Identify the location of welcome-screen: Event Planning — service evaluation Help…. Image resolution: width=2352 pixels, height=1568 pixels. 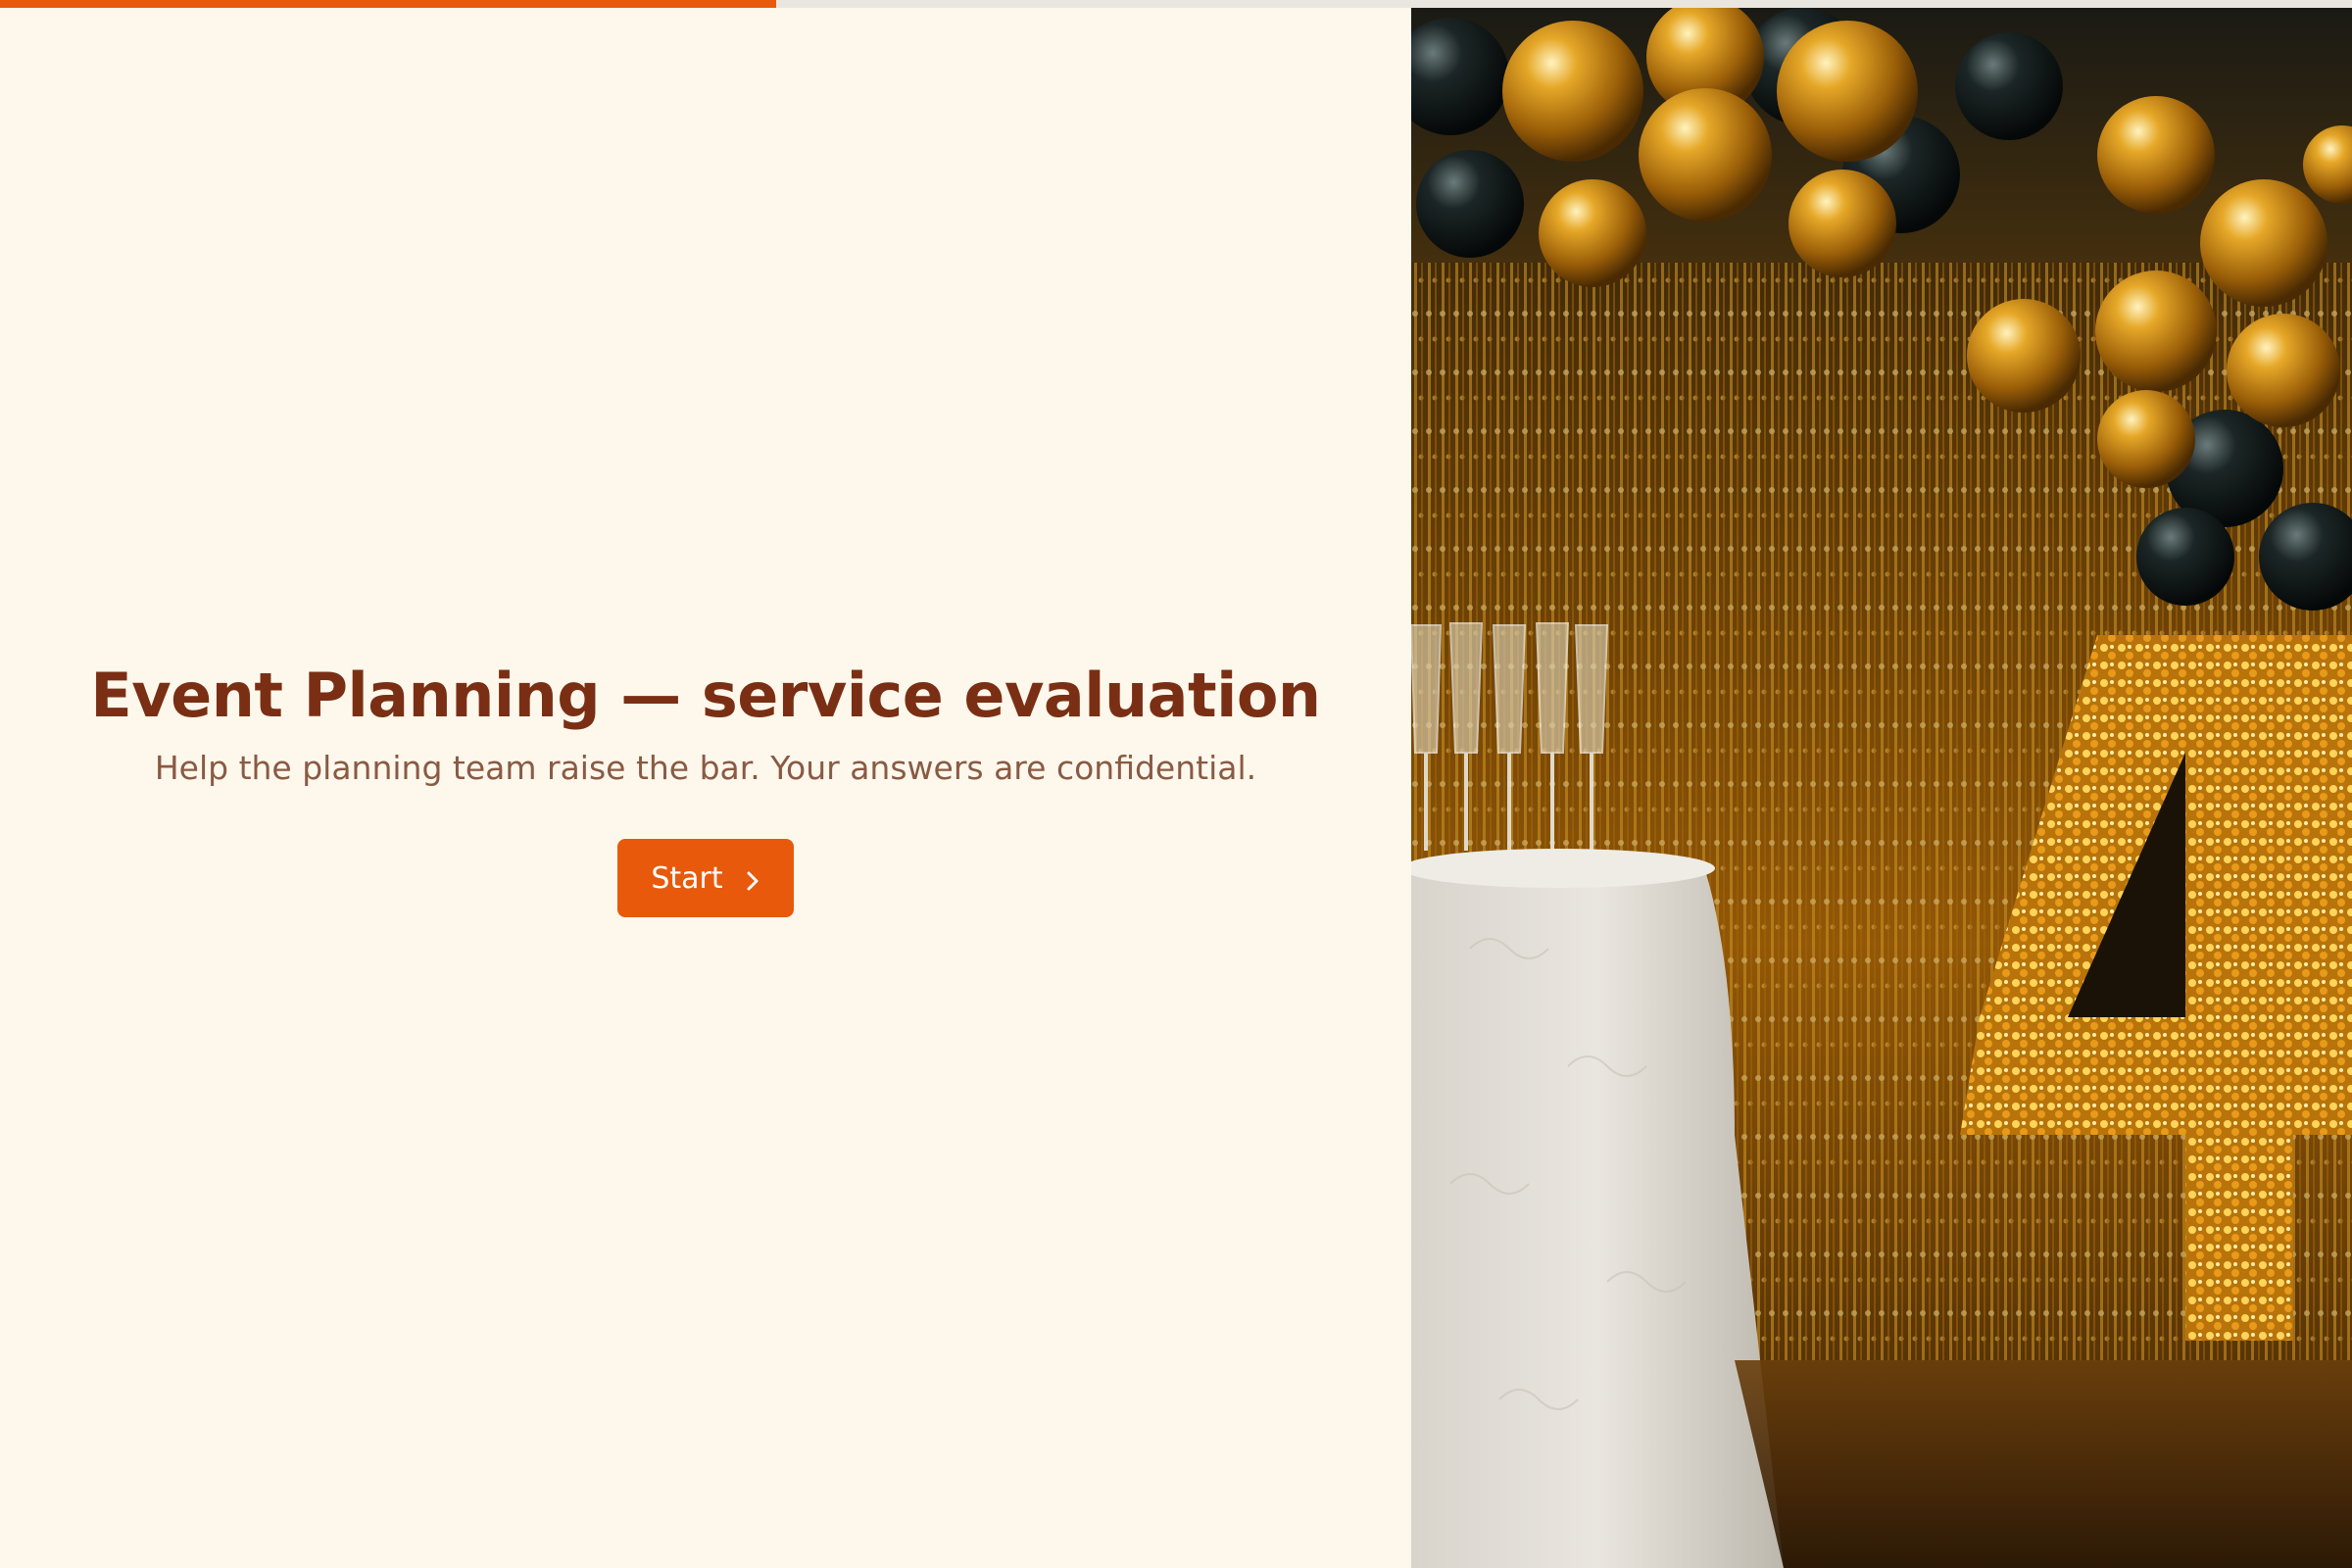
(705, 788).